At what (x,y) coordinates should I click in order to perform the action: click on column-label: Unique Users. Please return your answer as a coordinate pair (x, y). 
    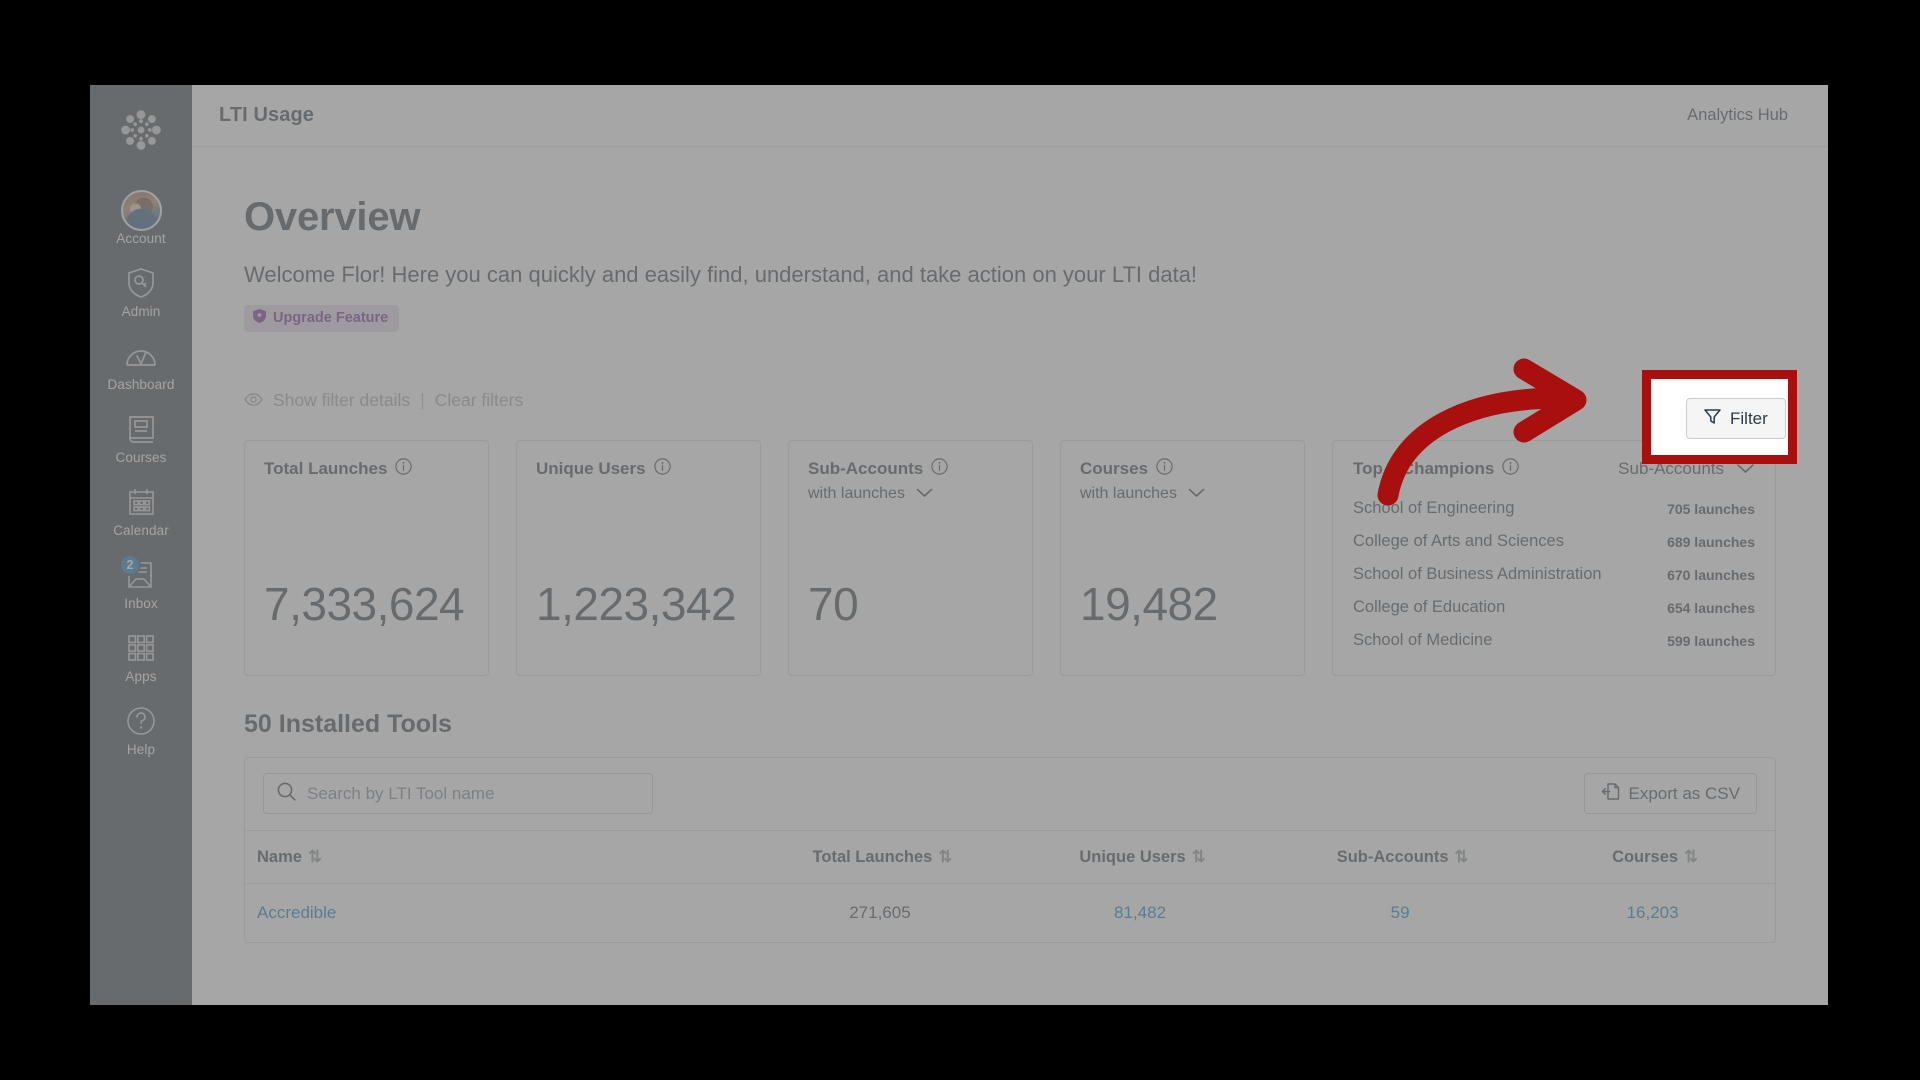
    Looking at the image, I should click on (1132, 857).